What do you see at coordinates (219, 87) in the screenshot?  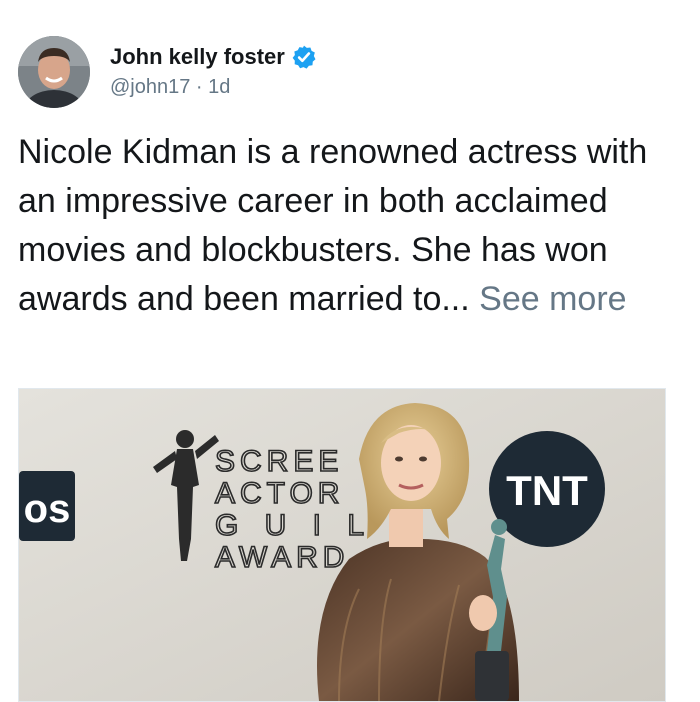 I see `tweet-timestamp: 1d` at bounding box center [219, 87].